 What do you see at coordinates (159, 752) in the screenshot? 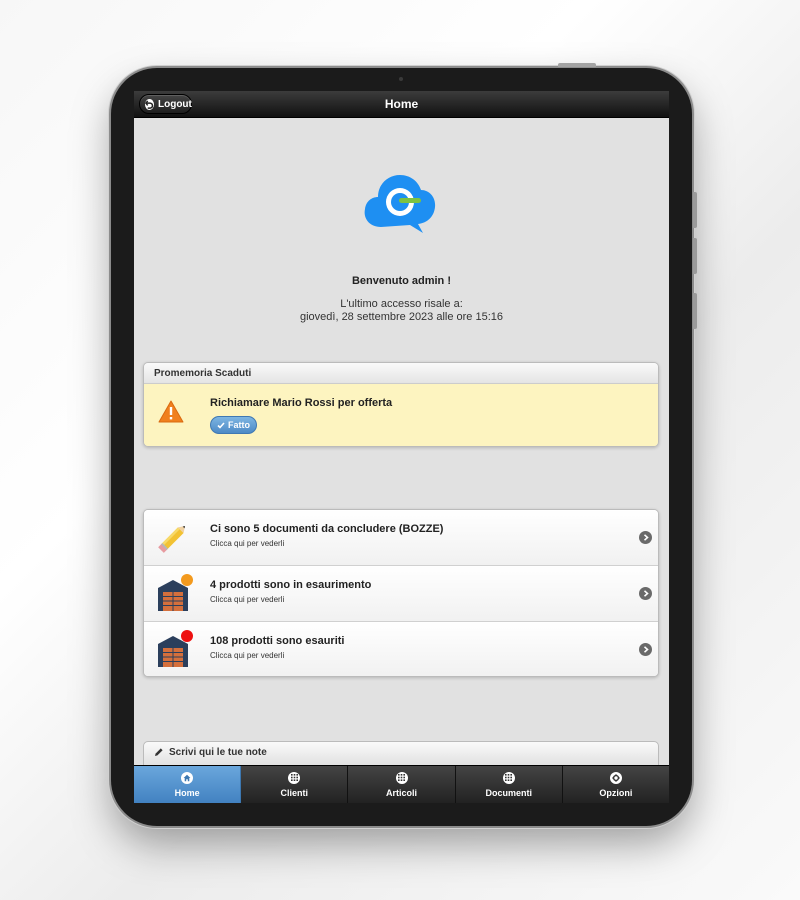
I see `edit-icon` at bounding box center [159, 752].